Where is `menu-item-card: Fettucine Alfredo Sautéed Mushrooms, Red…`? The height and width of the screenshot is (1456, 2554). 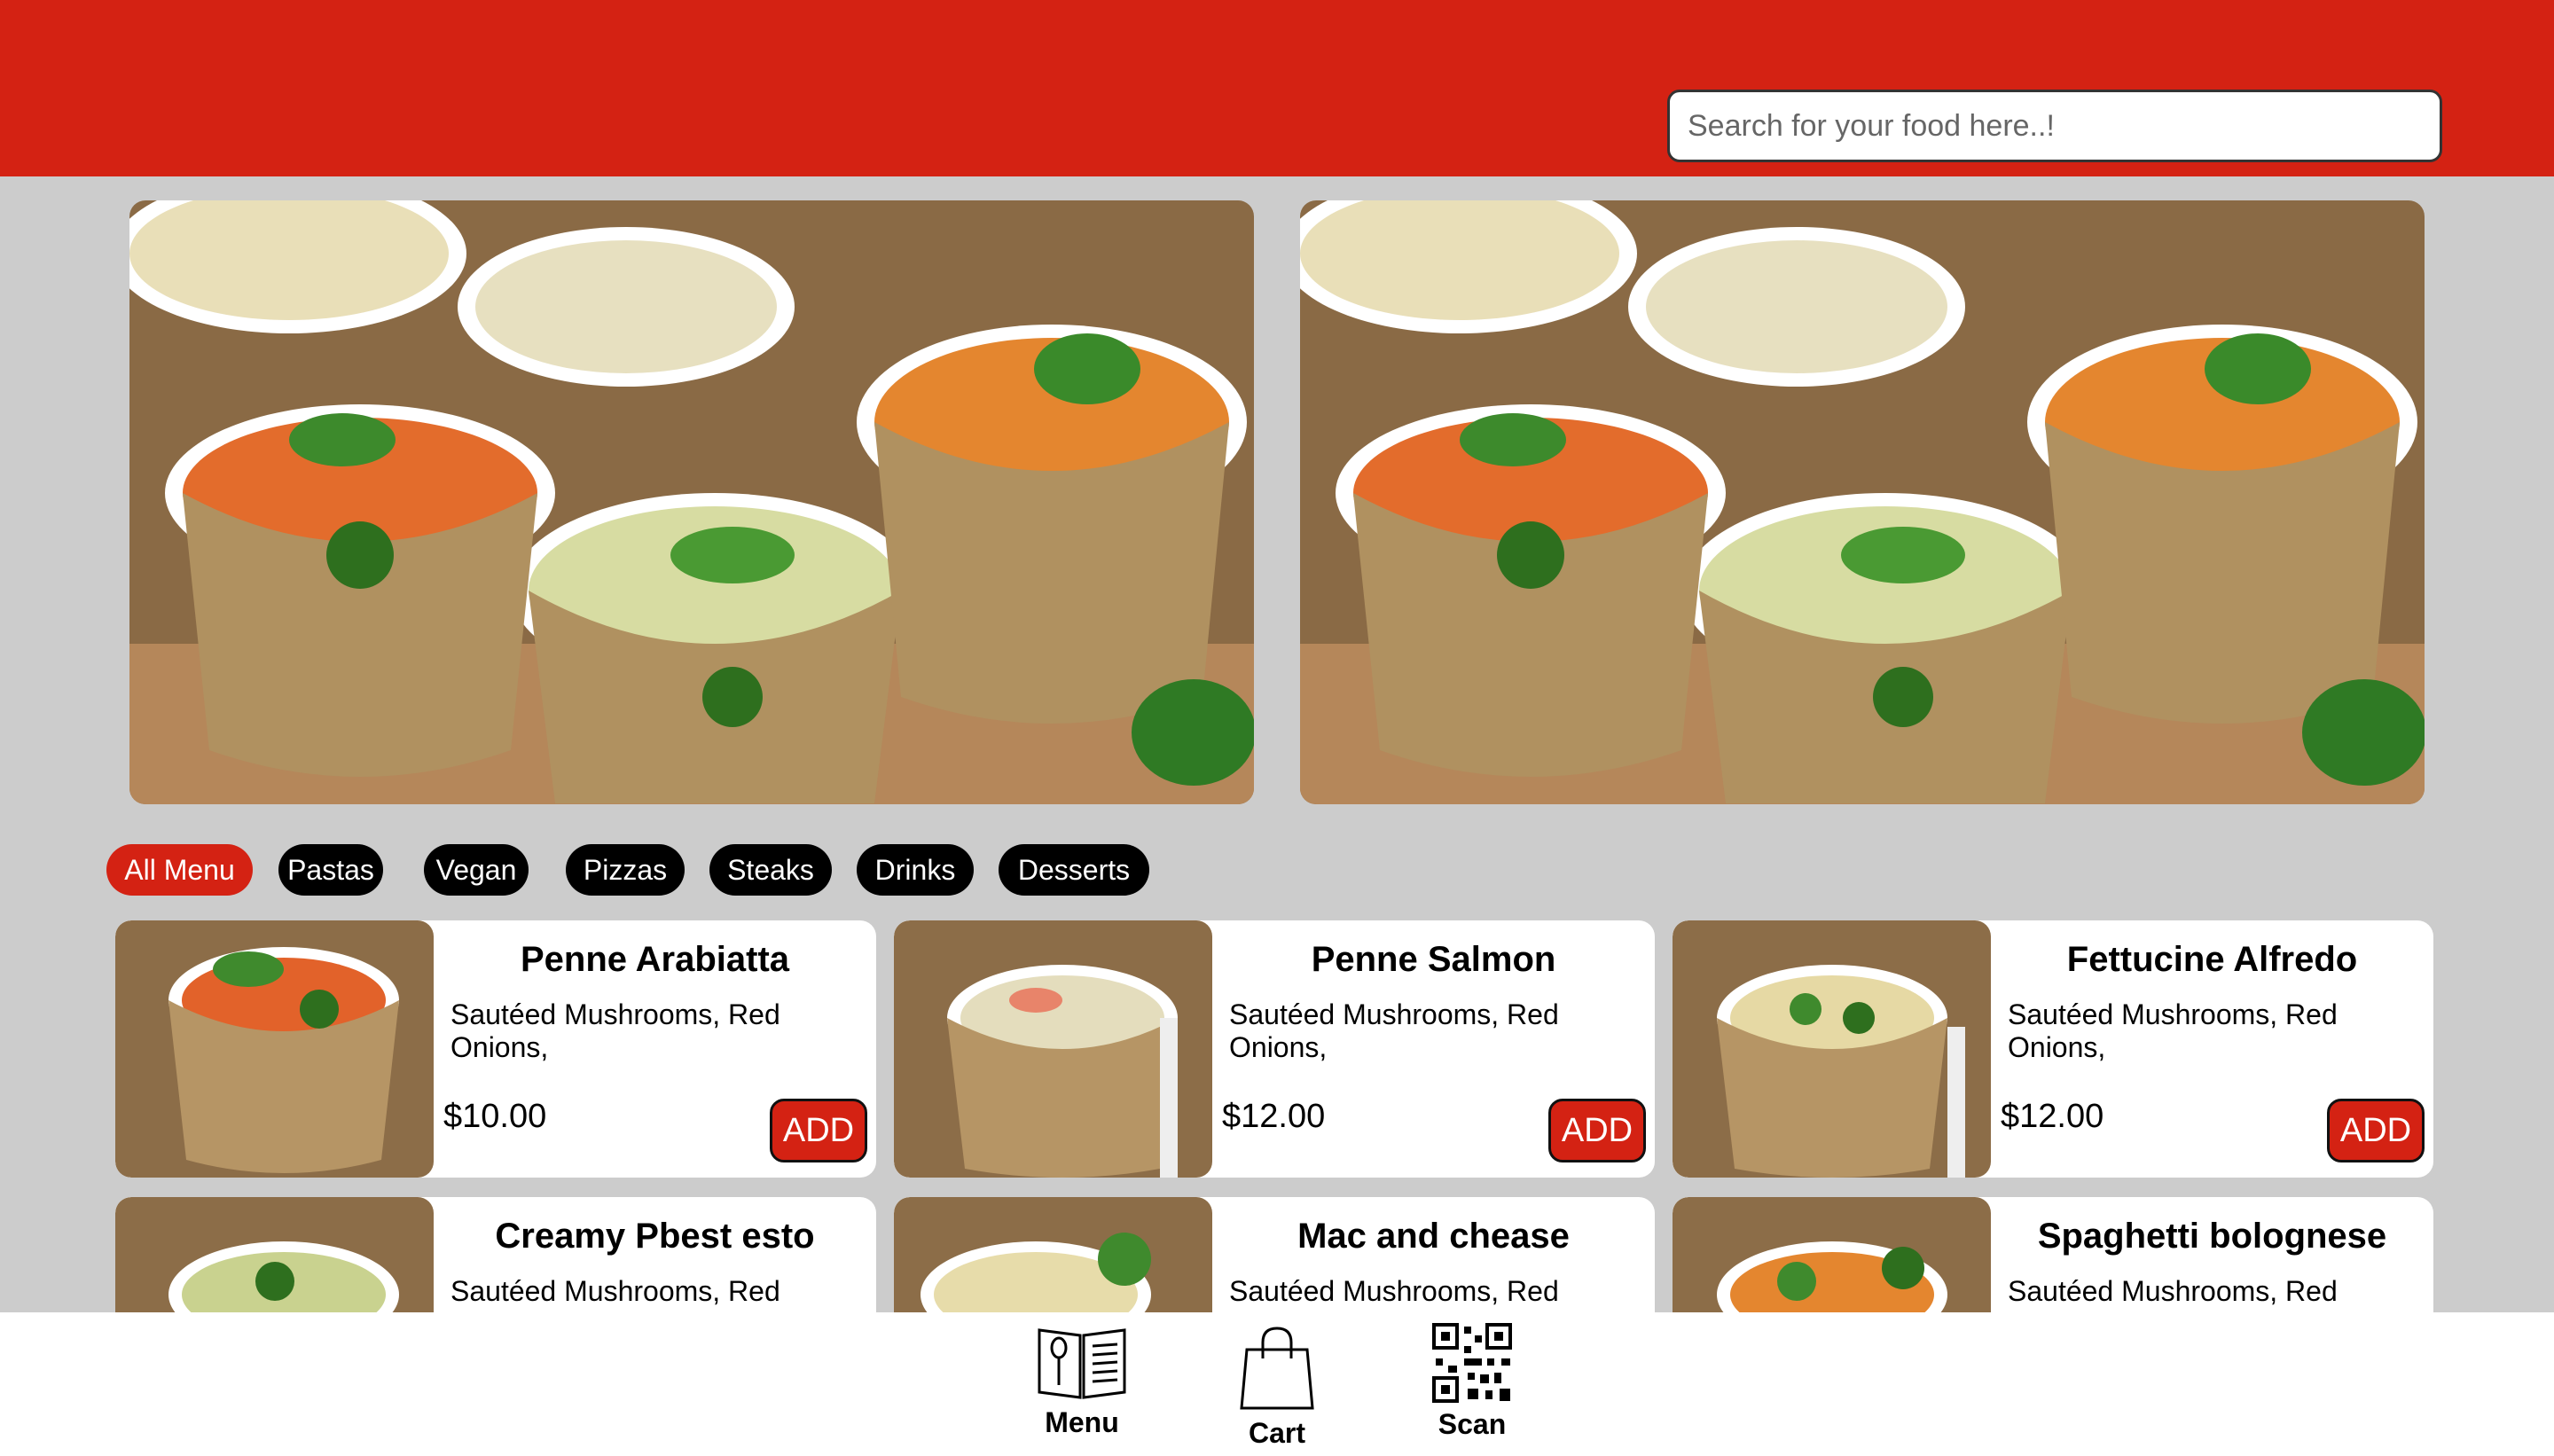 menu-item-card: Fettucine Alfredo Sautéed Mushrooms, Red… is located at coordinates (2053, 1049).